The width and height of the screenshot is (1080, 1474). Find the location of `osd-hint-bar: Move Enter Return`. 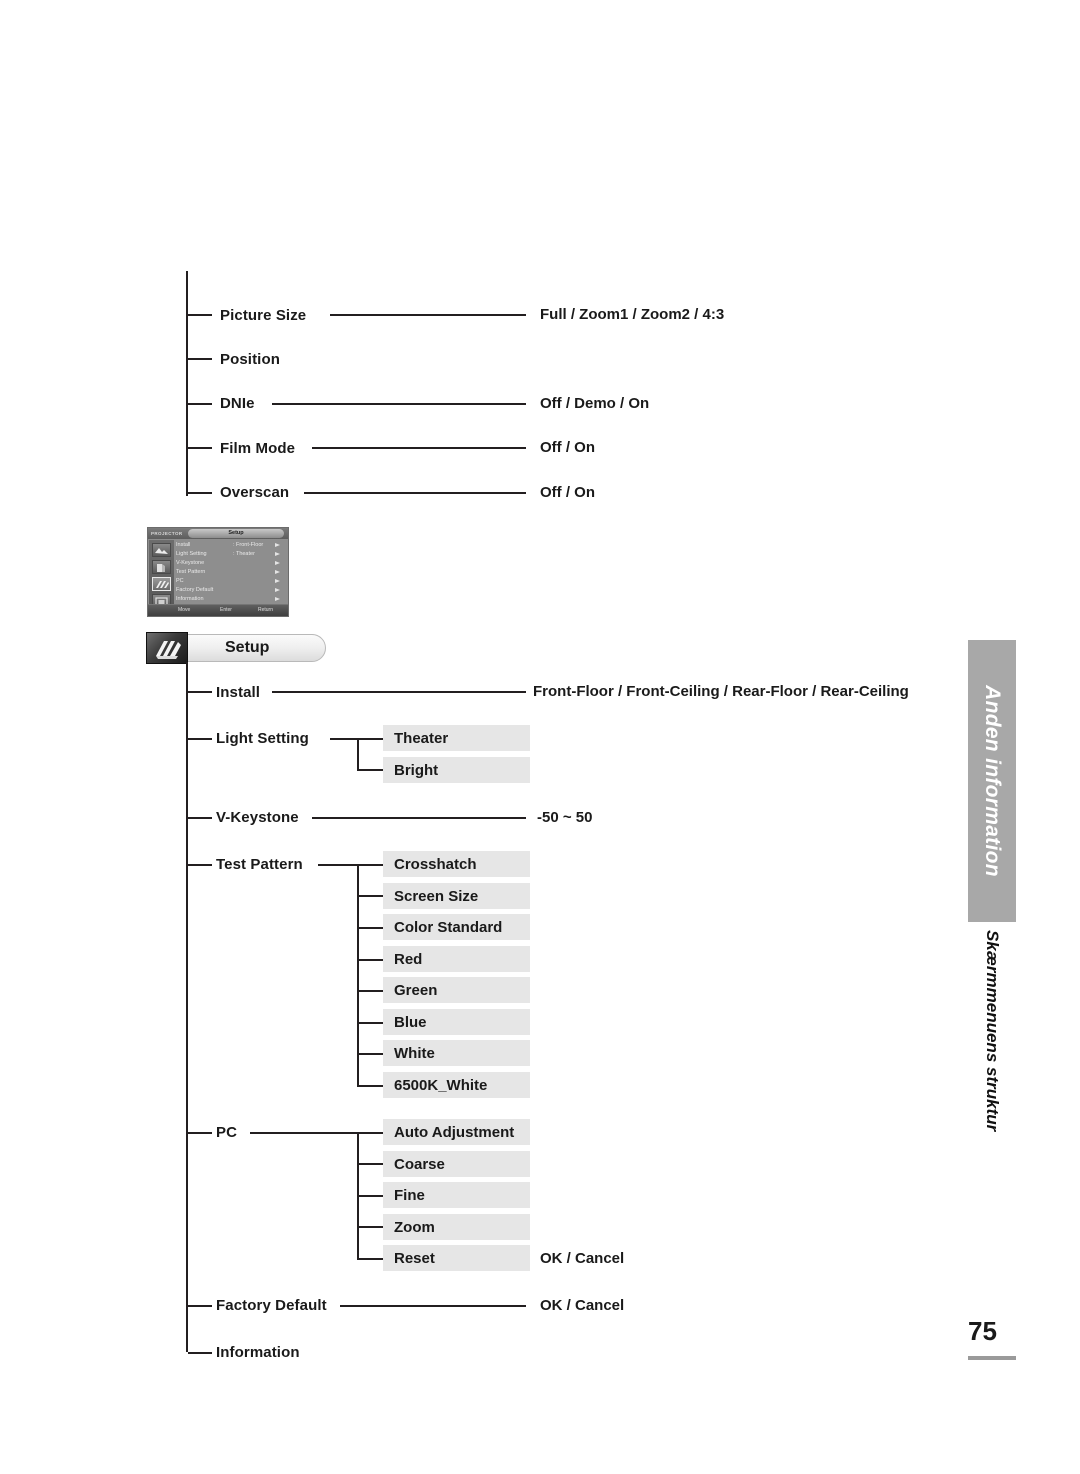

osd-hint-bar: Move Enter Return is located at coordinates (218, 610).